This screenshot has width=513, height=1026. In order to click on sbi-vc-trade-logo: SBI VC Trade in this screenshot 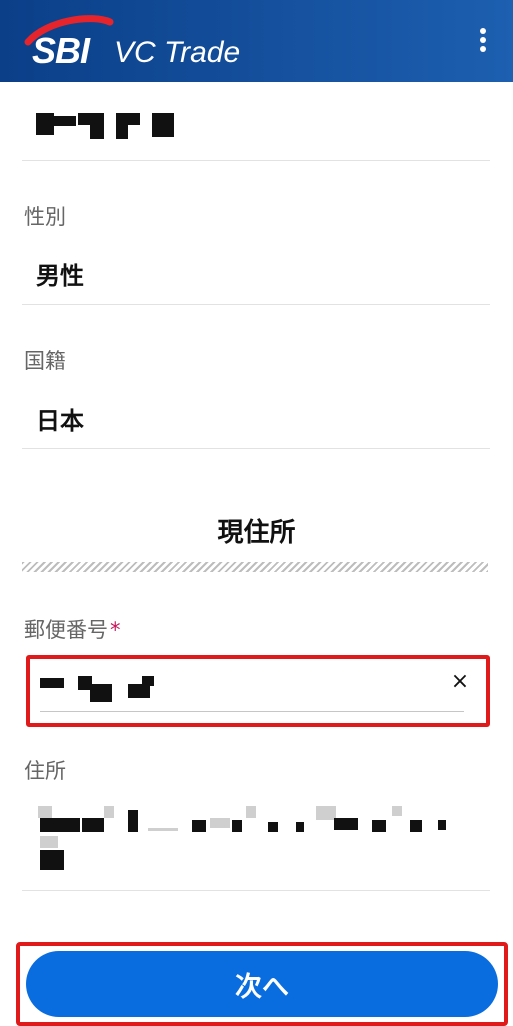, I will do `click(142, 44)`.